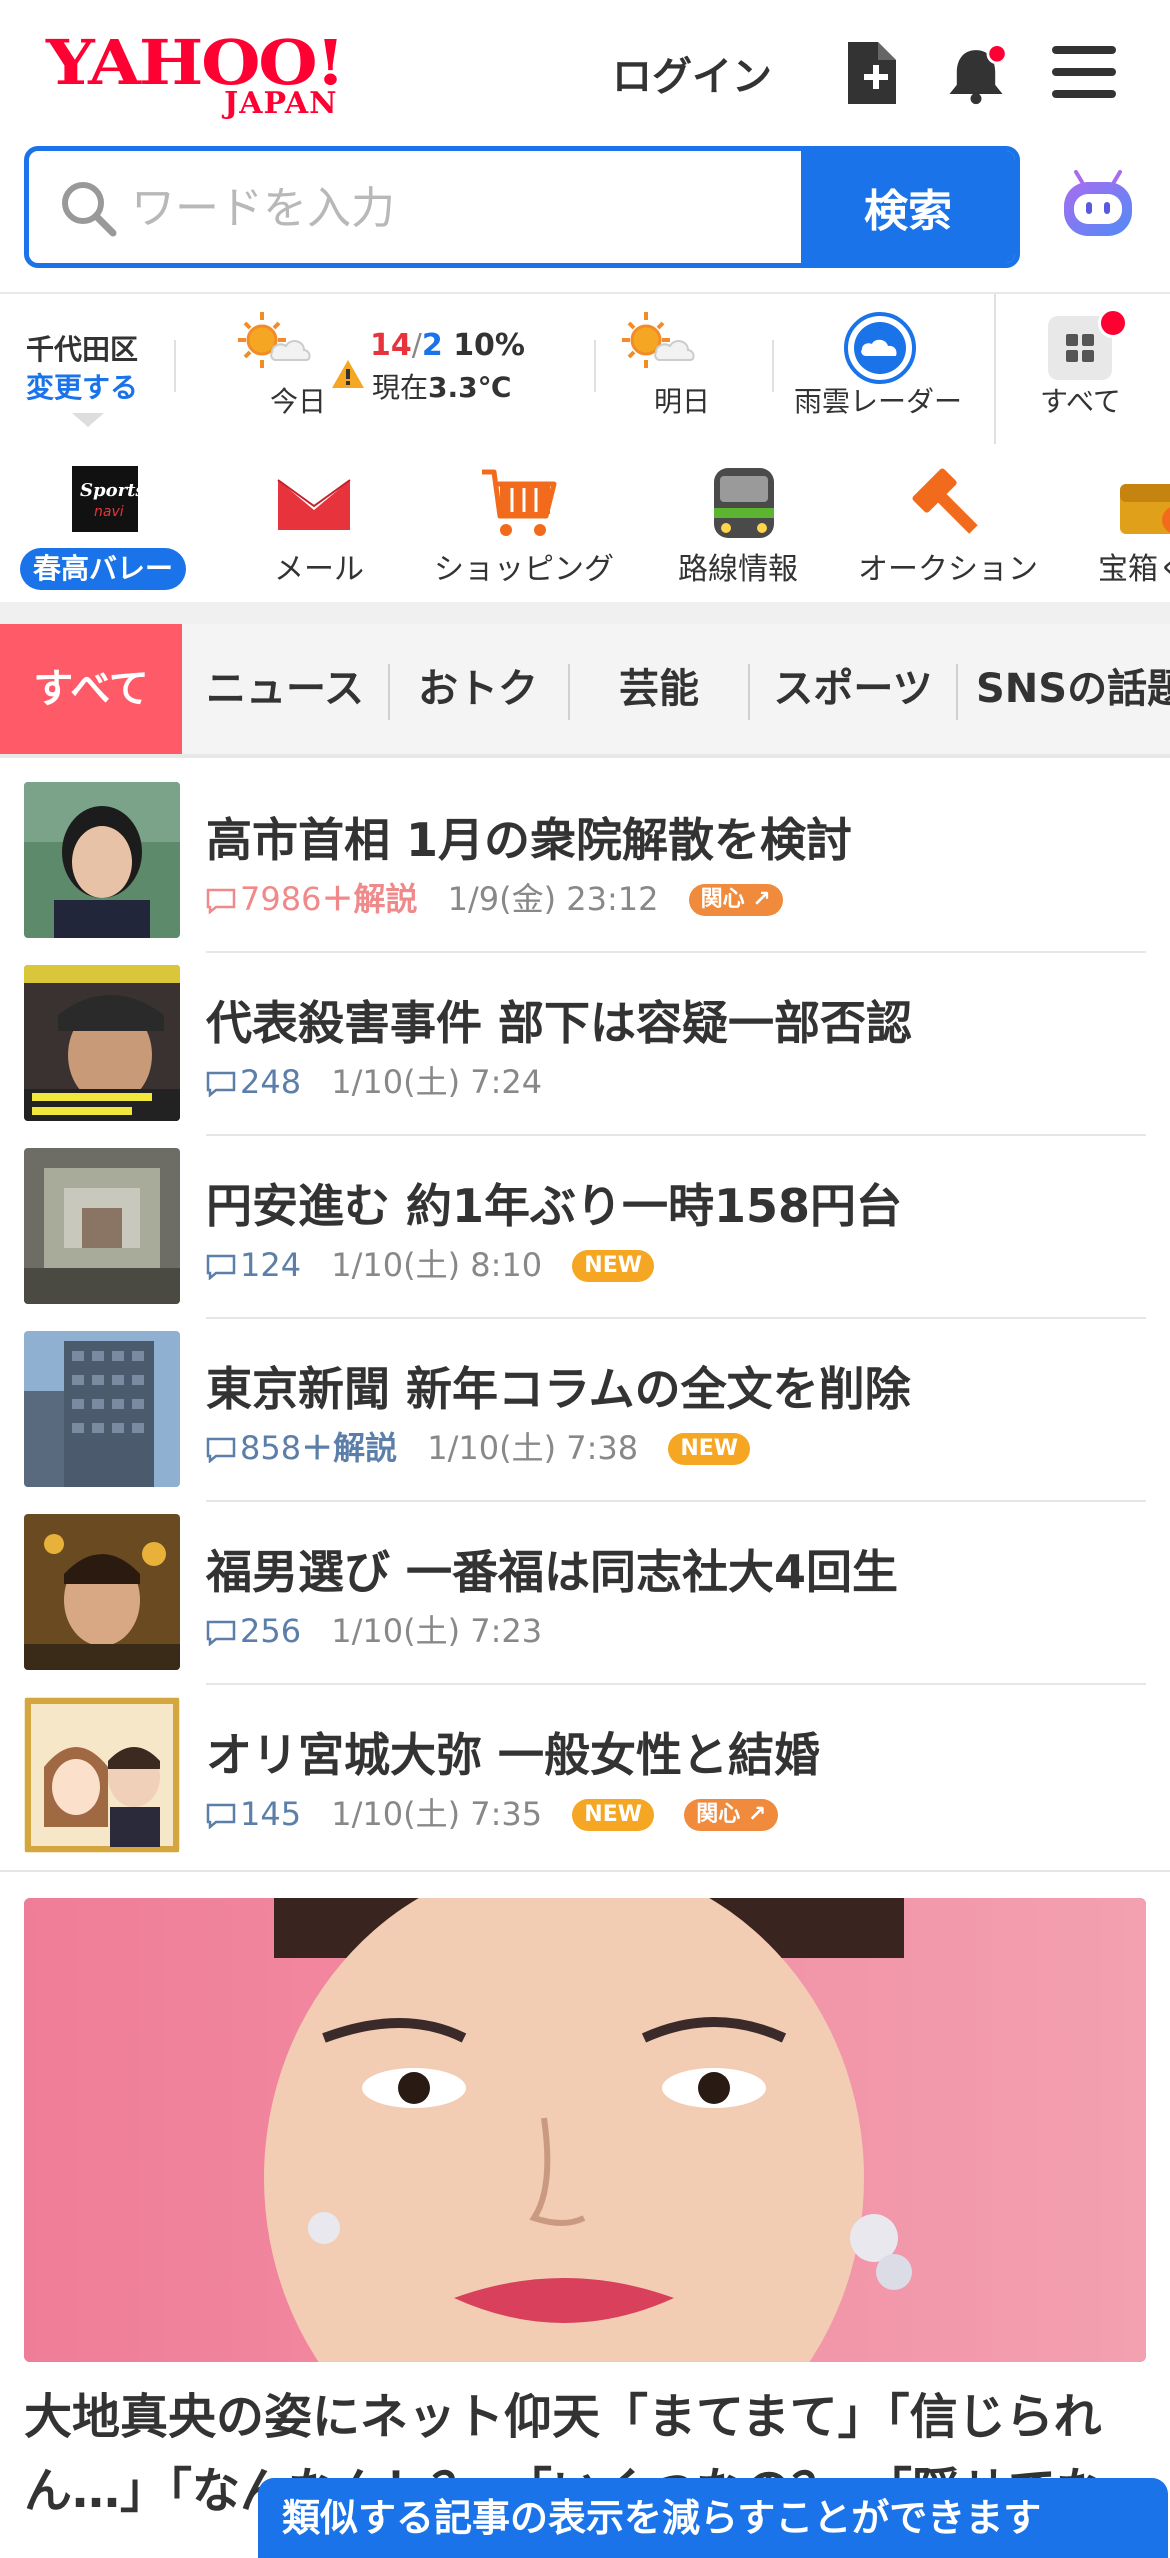 Image resolution: width=1170 pixels, height=2558 pixels. I want to click on search-row: 検索, so click(585, 211).